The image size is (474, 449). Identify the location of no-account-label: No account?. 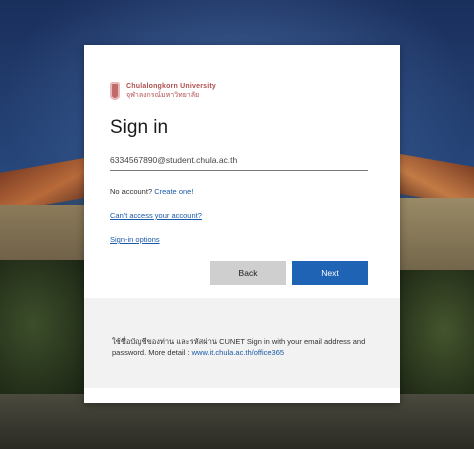
(131, 191).